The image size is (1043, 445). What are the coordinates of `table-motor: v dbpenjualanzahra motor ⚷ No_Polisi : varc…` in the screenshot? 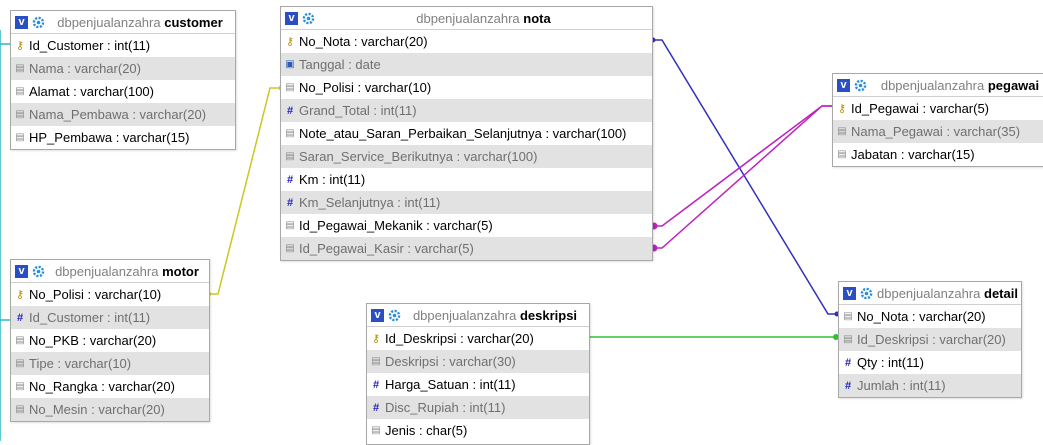 It's located at (110, 340).